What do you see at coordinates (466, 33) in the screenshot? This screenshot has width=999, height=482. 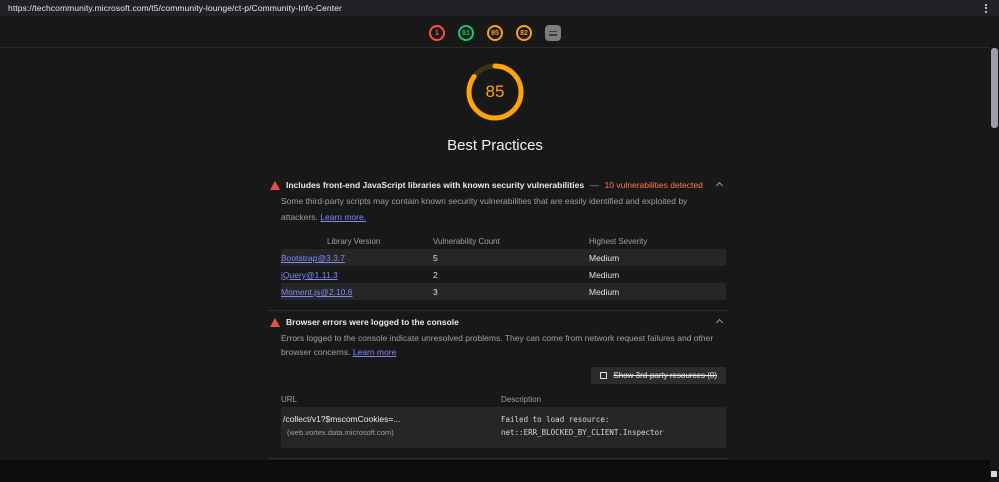 I see `score-accessibility: 91` at bounding box center [466, 33].